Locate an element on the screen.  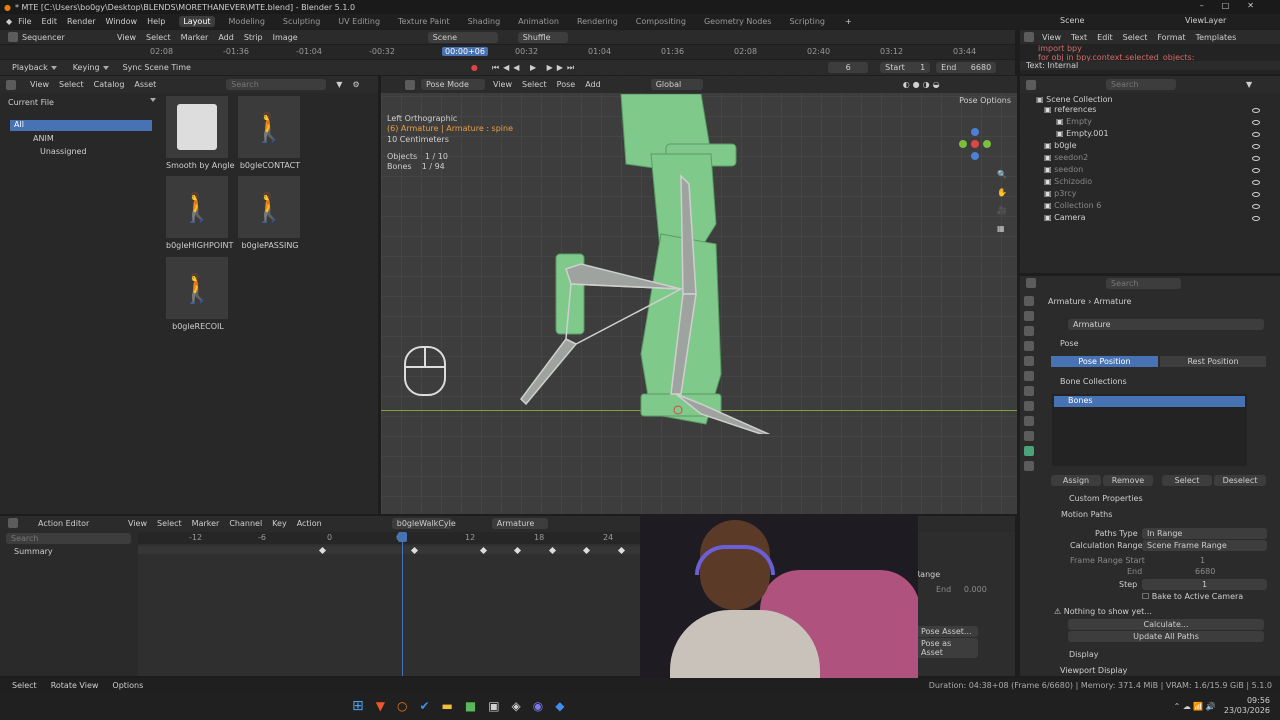
add-workspace-button: + is located at coordinates (848, 21).